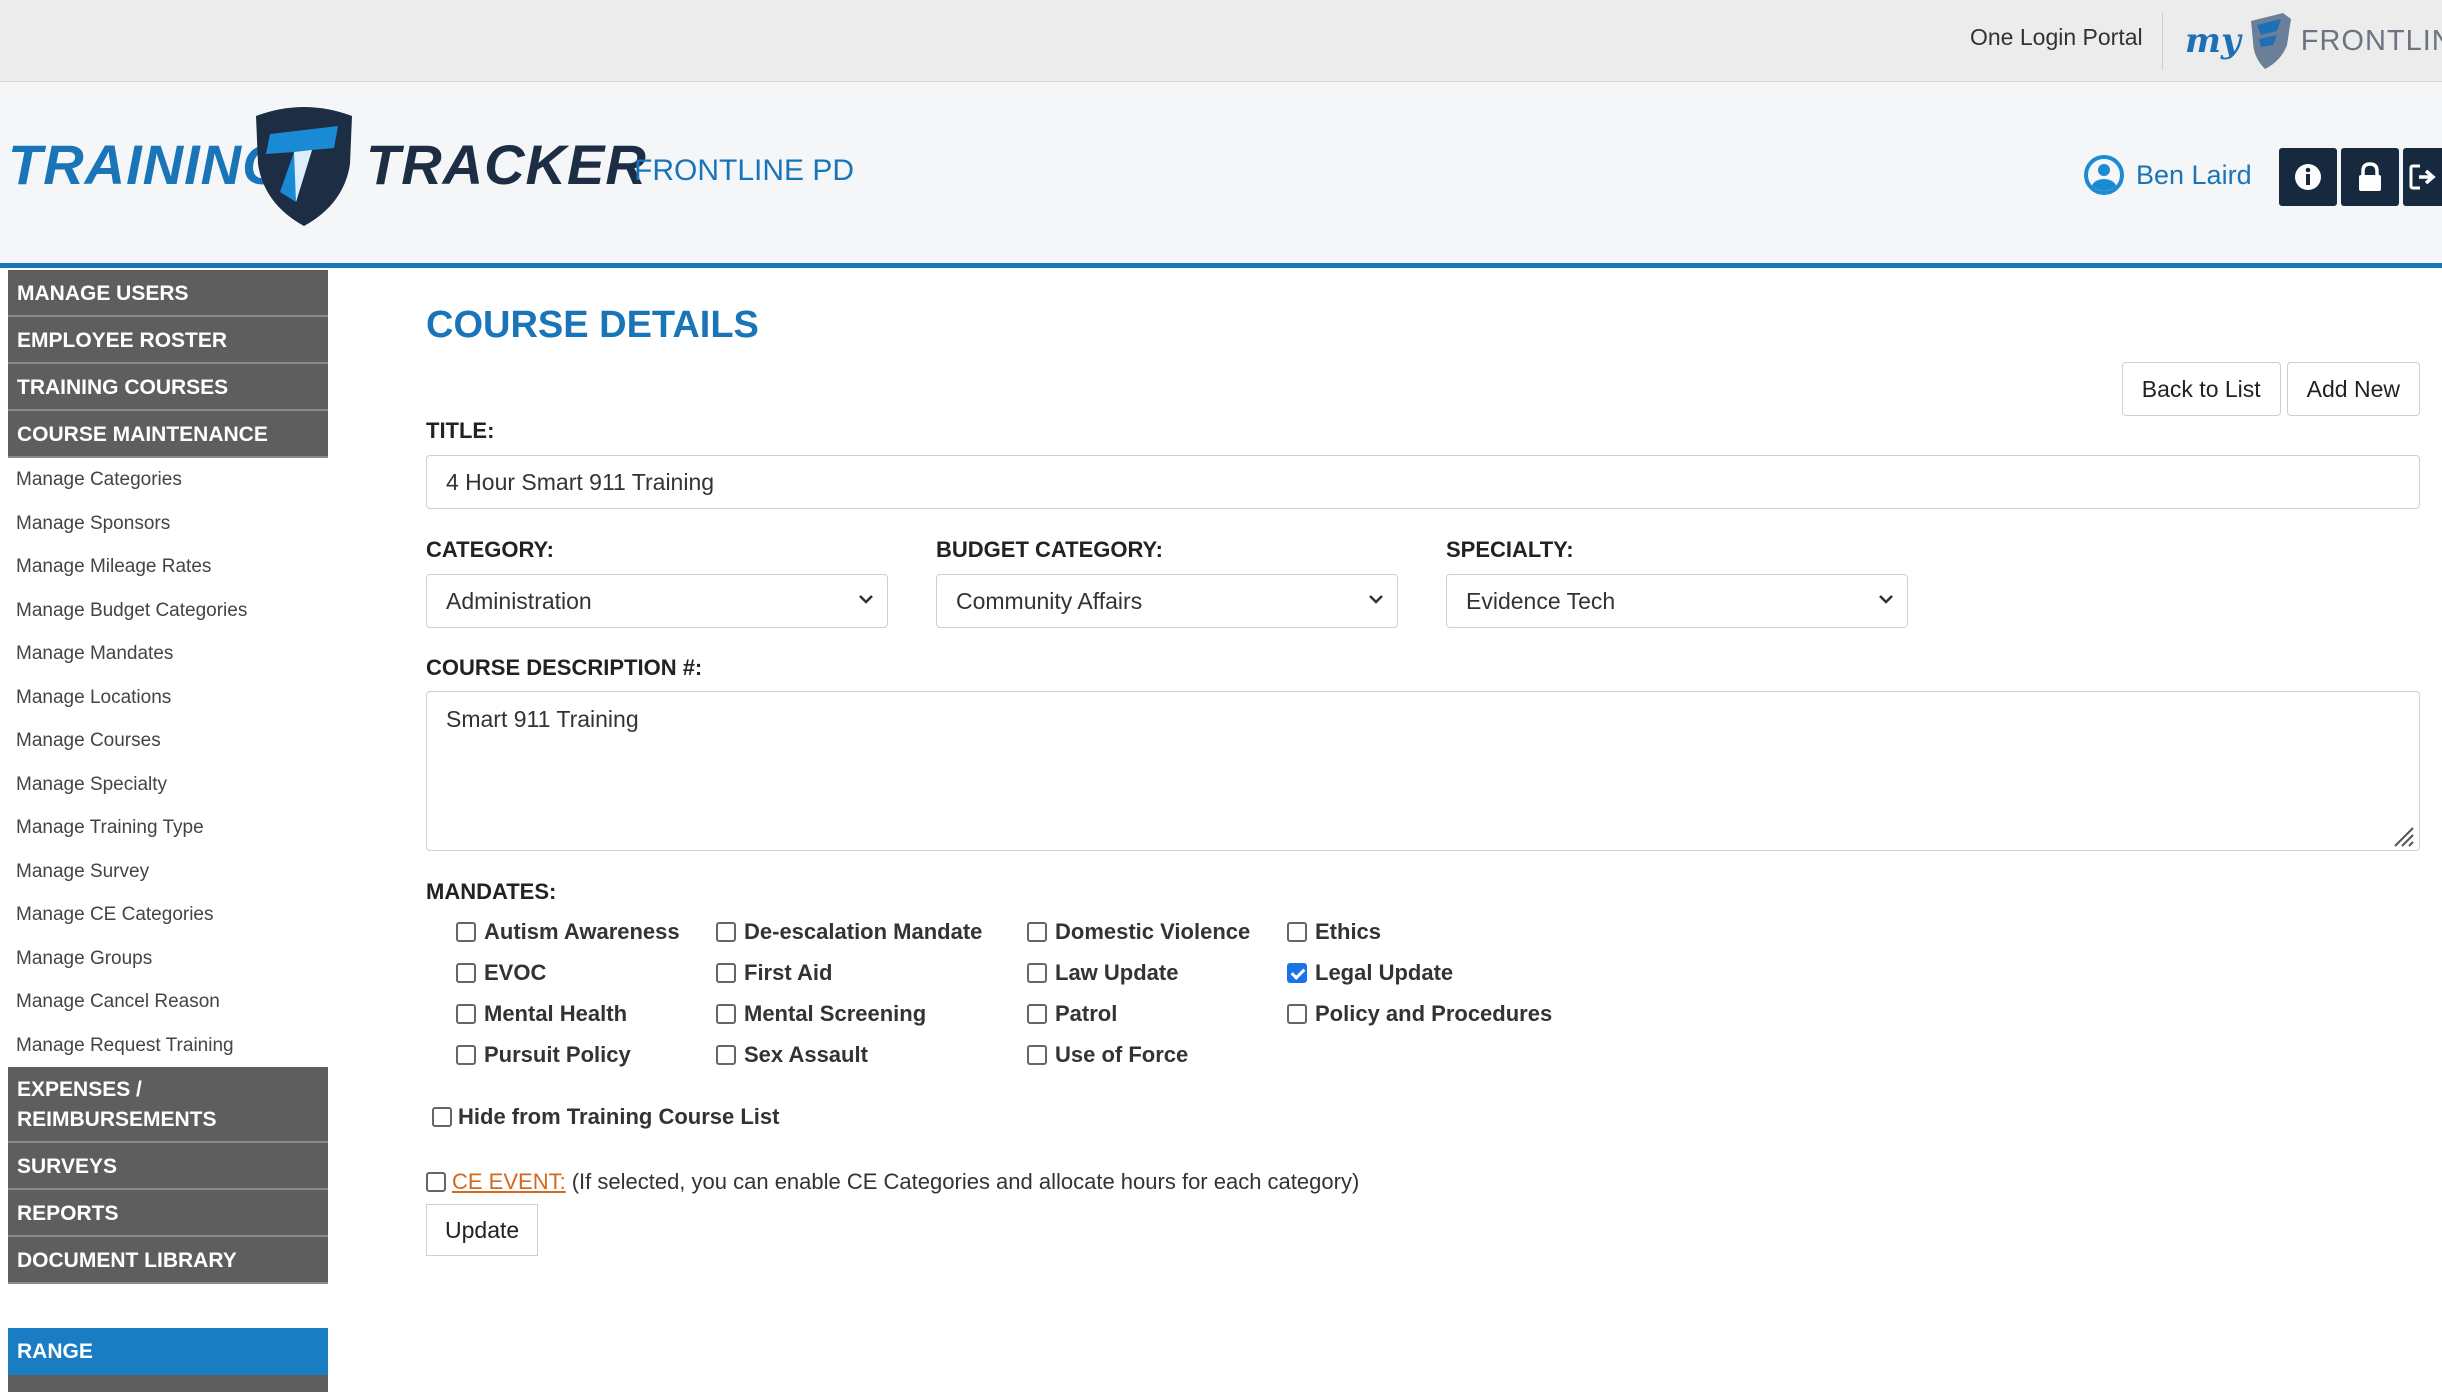  What do you see at coordinates (657, 601) in the screenshot?
I see `category-select: Administration` at bounding box center [657, 601].